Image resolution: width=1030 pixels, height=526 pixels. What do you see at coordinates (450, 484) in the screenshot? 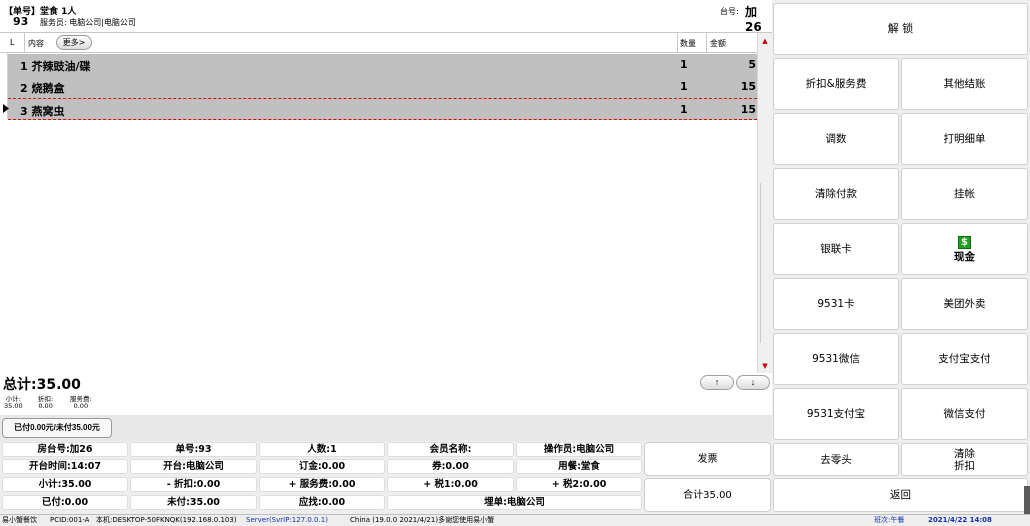
I see `info-tax1: + 税1:0.00` at bounding box center [450, 484].